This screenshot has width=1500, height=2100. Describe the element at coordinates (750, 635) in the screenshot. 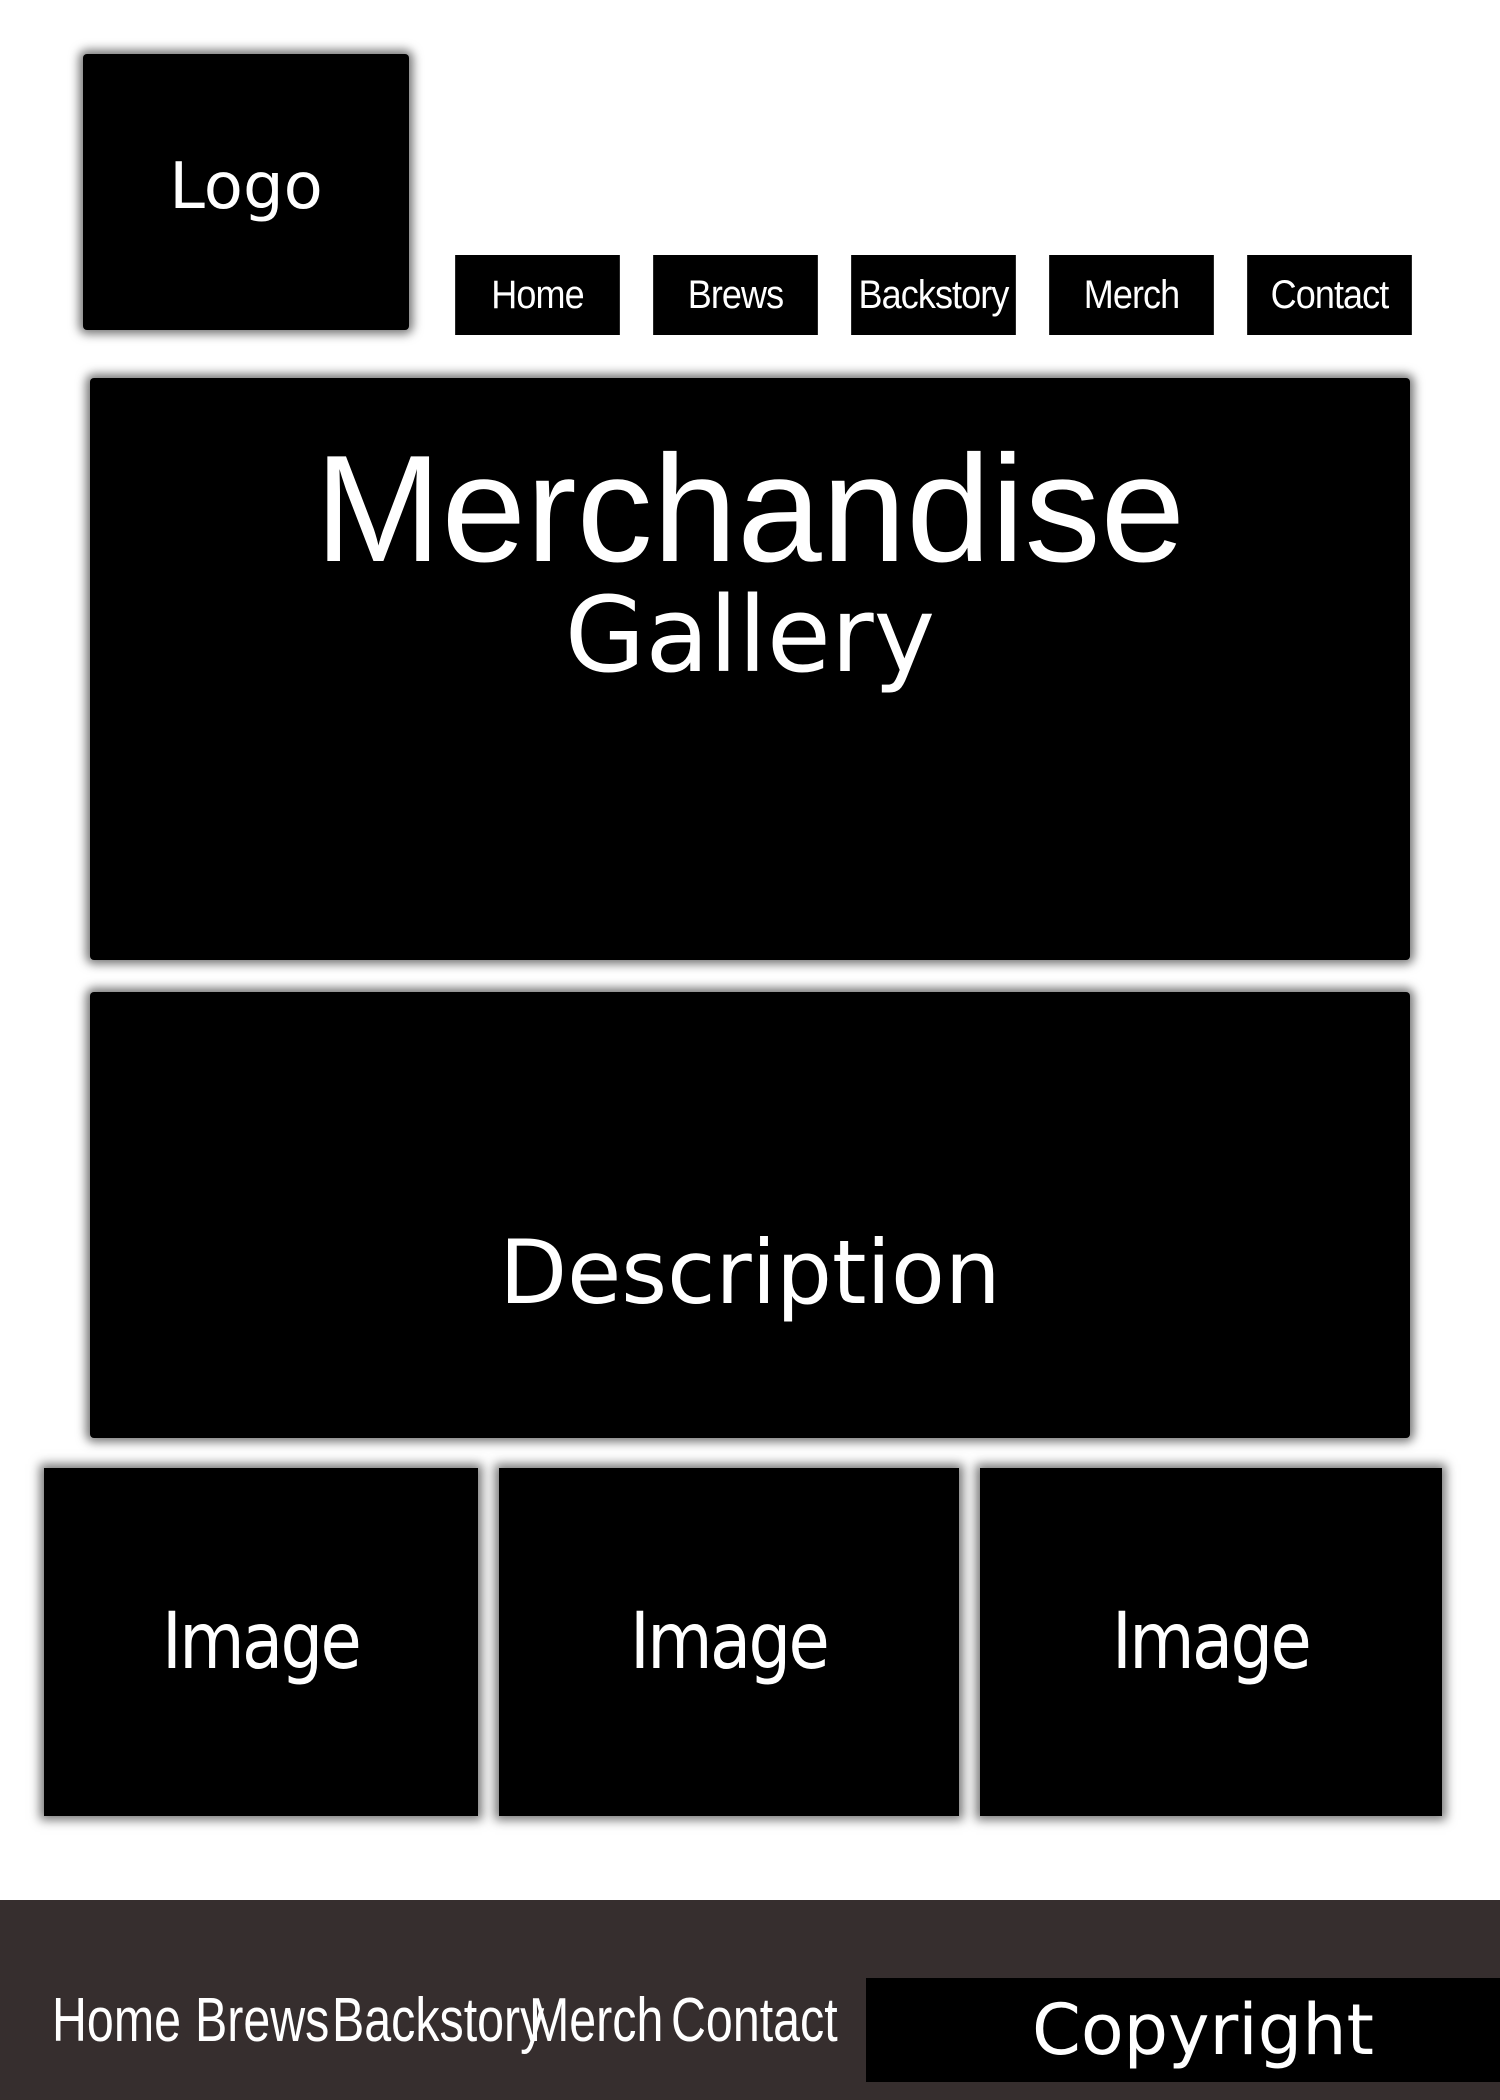

I see `page-subtitle: Gallery` at that location.